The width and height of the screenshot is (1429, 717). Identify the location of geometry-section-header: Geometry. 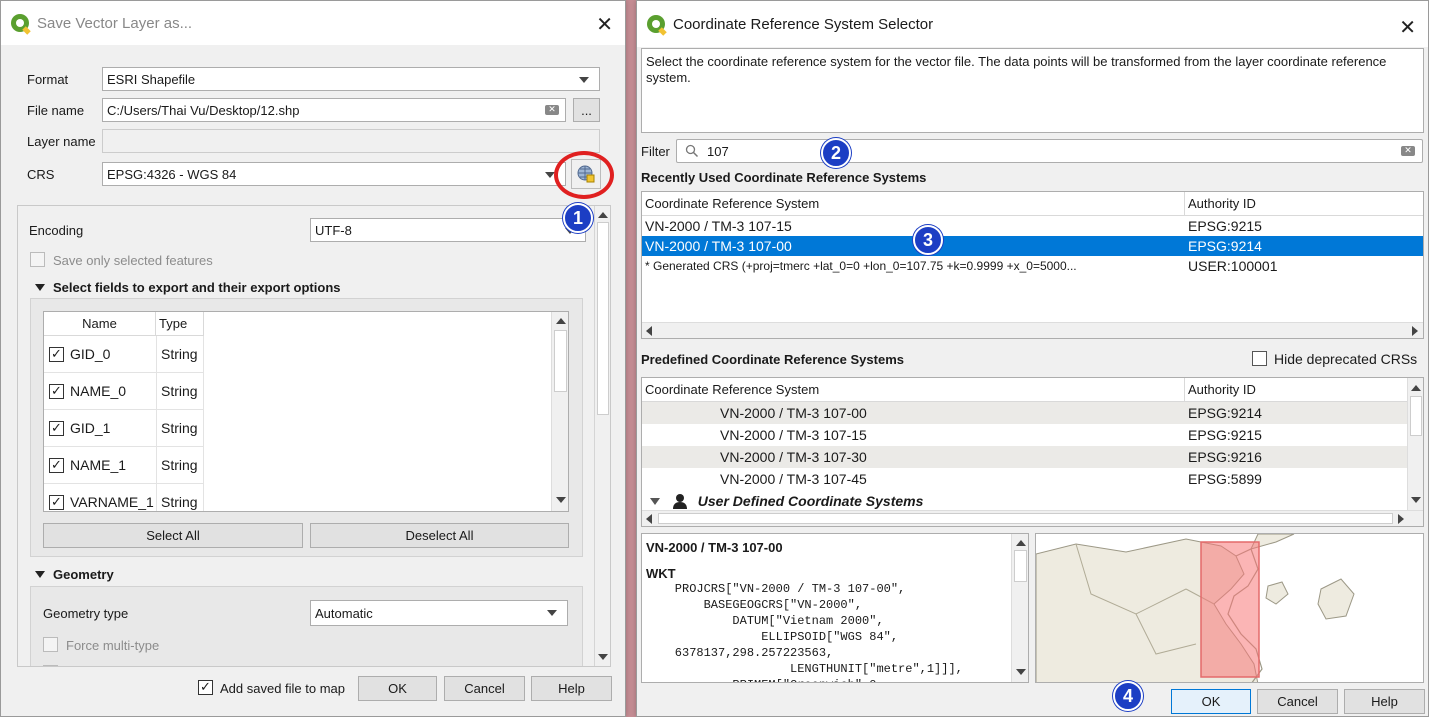
(74, 574).